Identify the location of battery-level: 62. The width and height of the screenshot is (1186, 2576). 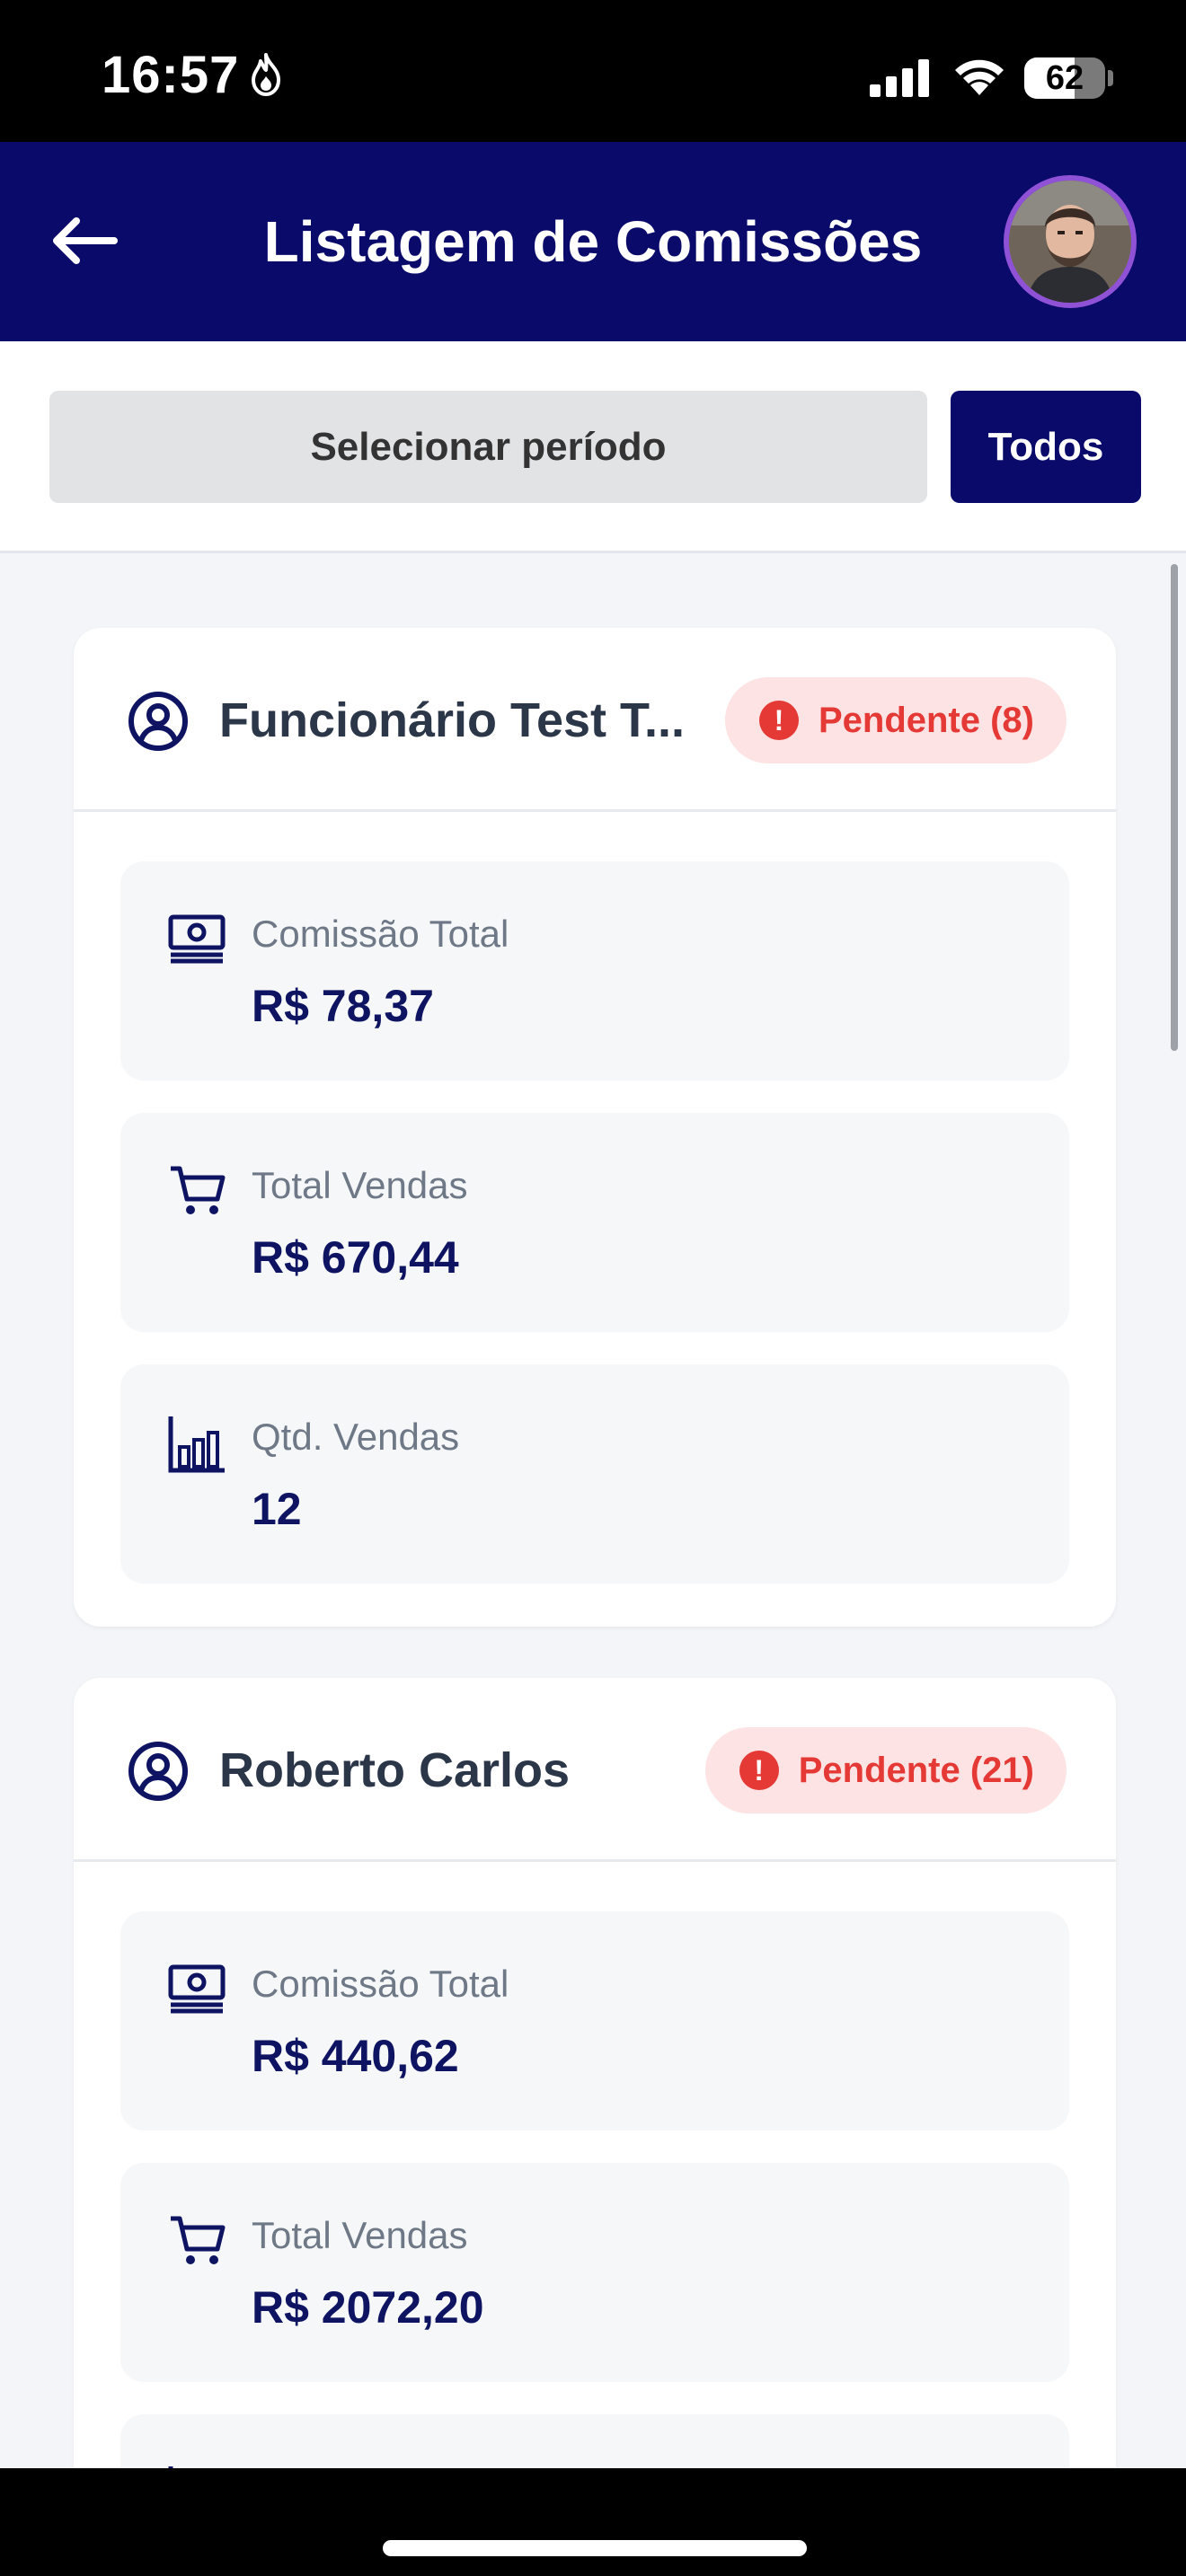
(1064, 77).